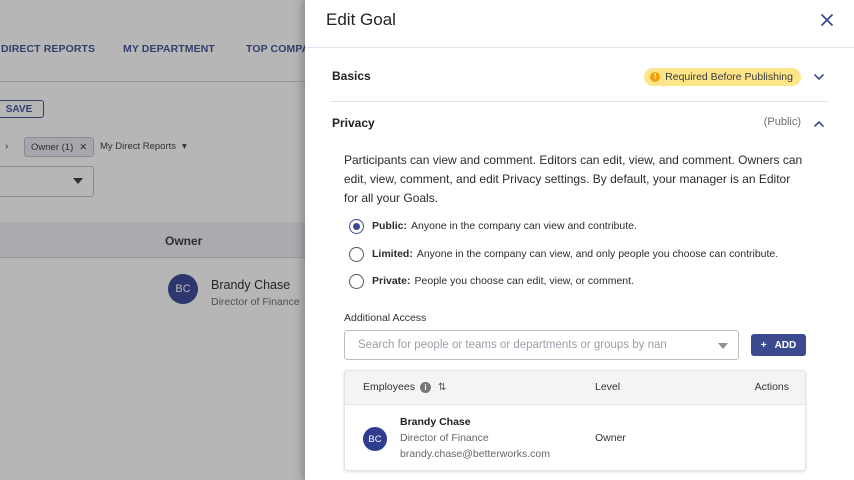  Describe the element at coordinates (356, 254) in the screenshot. I see `radio-limited` at that location.